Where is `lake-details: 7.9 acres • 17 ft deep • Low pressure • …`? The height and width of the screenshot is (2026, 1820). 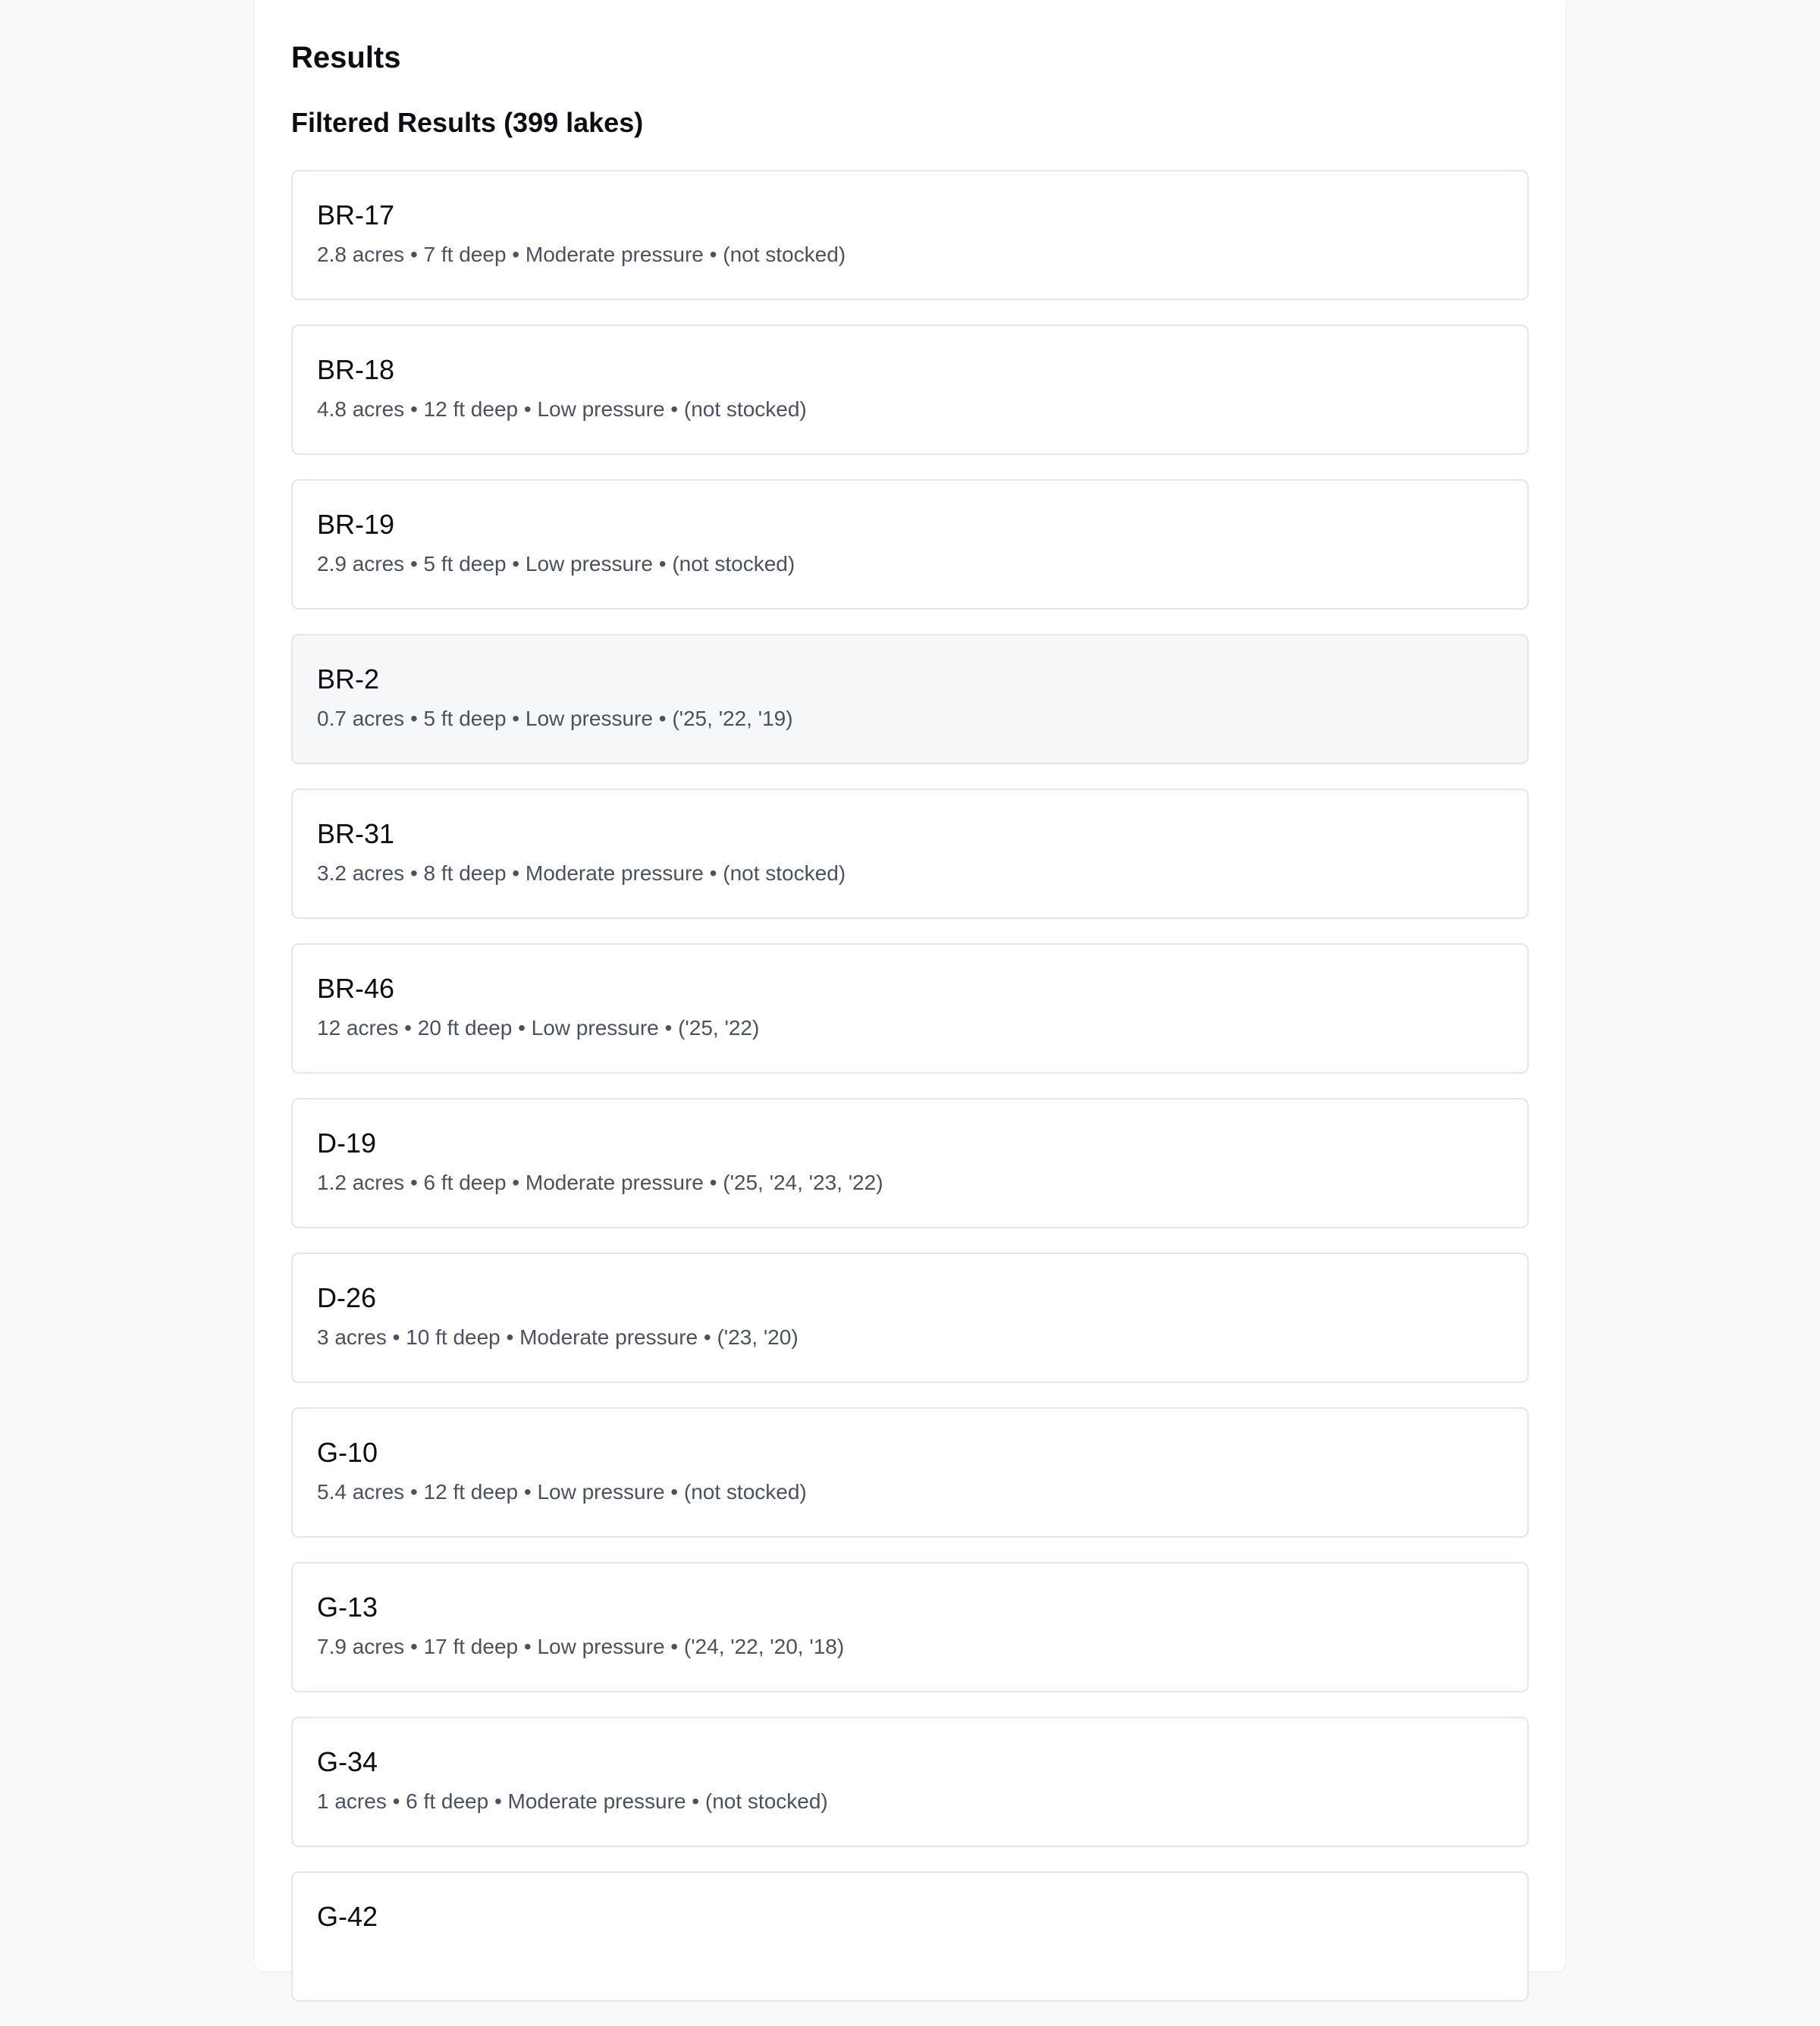 lake-details: 7.9 acres • 17 ft deep • Low pressure • … is located at coordinates (581, 1646).